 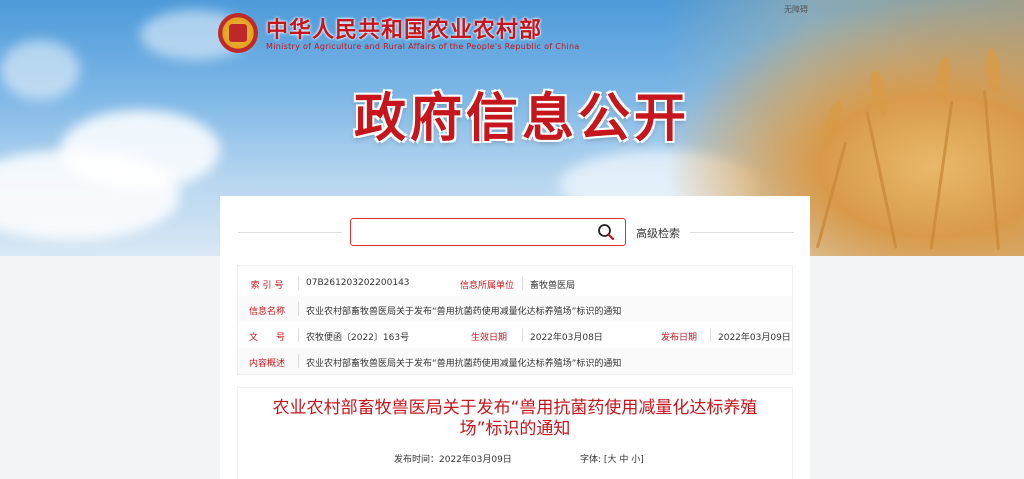 I want to click on unit-label: 信息所属单位, so click(x=486, y=286).